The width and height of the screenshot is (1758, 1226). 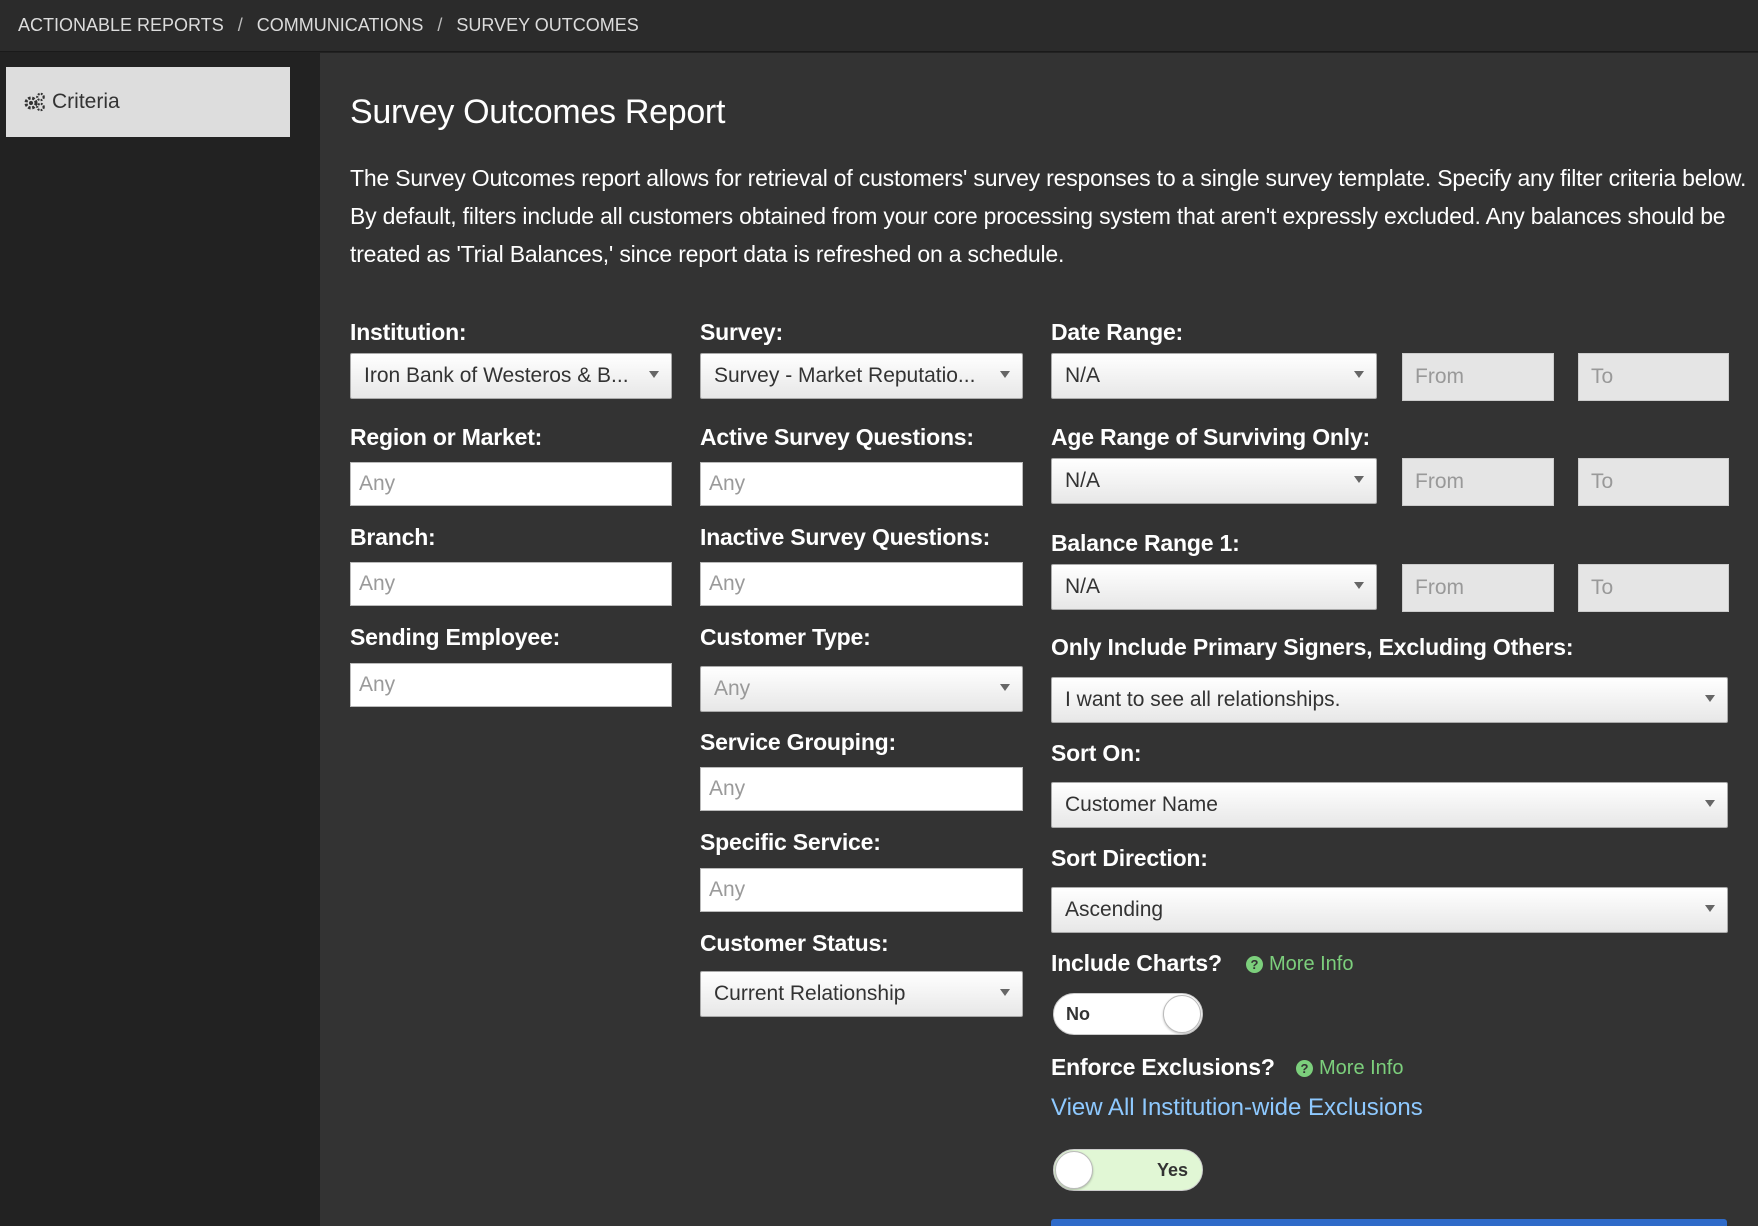 I want to click on gears-icon, so click(x=34, y=102).